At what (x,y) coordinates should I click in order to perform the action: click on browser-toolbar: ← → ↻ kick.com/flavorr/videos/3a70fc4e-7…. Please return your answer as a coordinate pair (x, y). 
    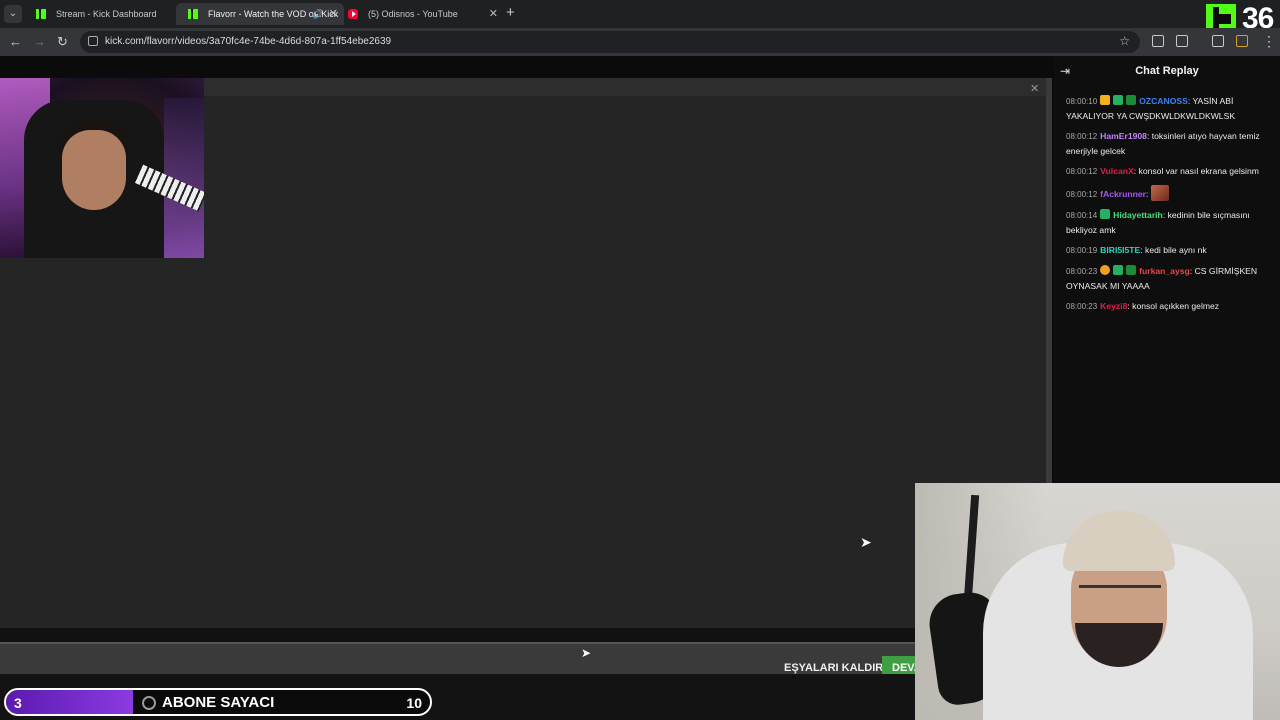
    Looking at the image, I should click on (640, 42).